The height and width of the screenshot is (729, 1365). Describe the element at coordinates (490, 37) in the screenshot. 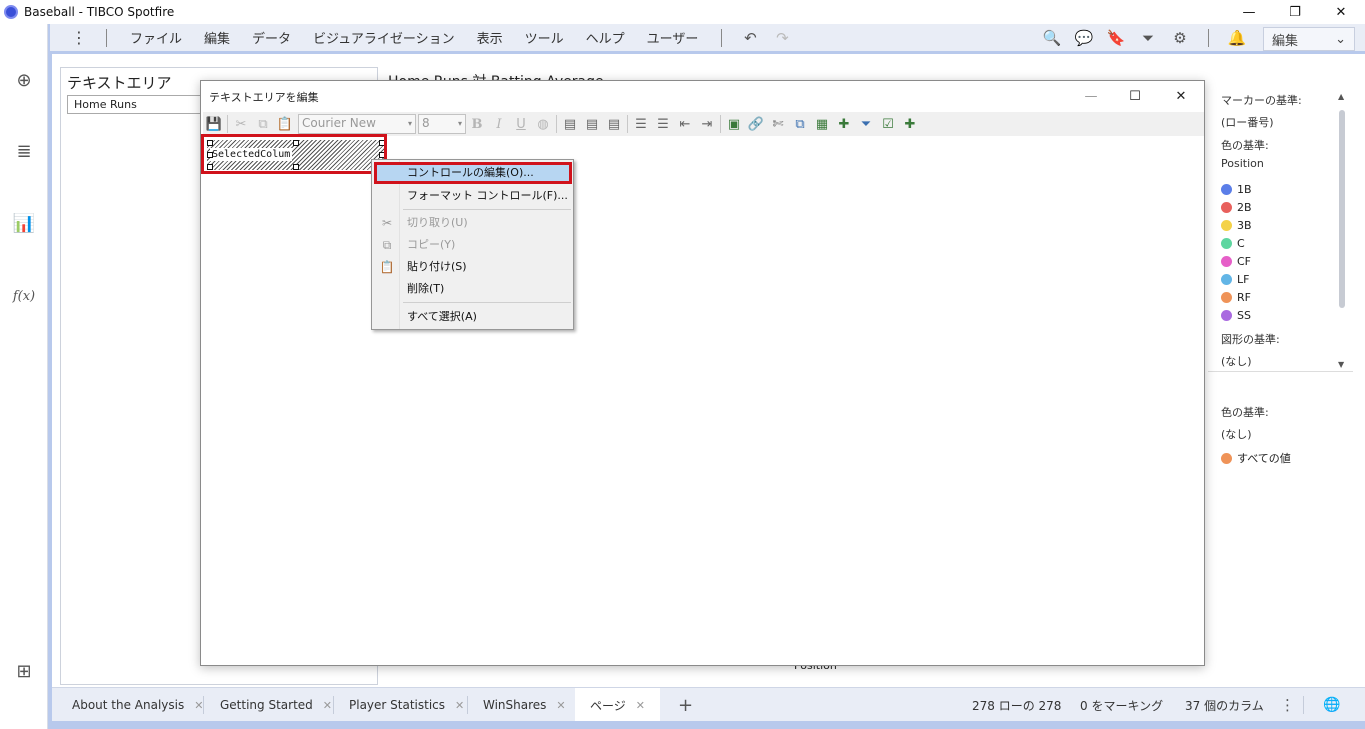

I see `menu-view: 表示` at that location.